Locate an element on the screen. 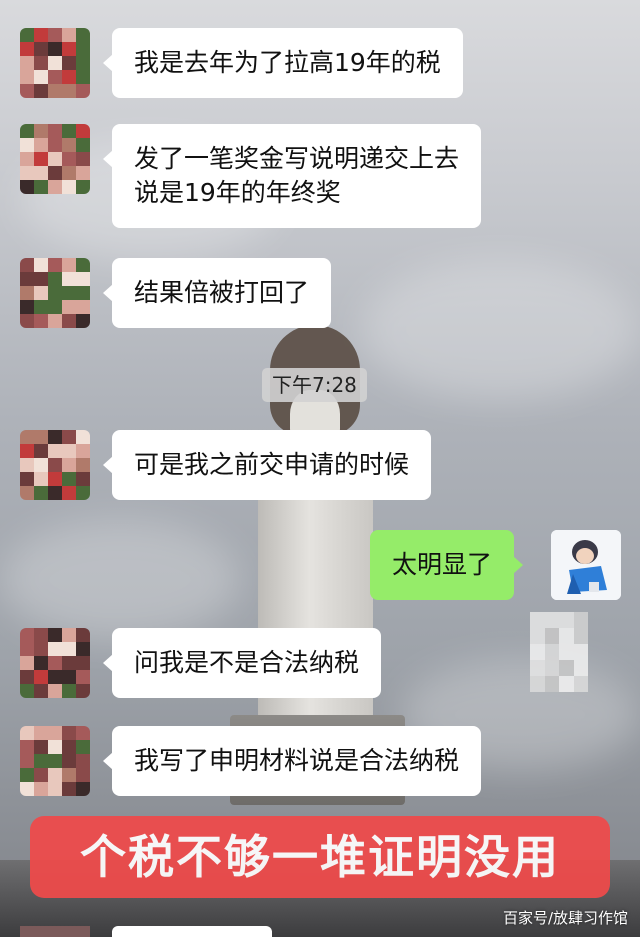 This screenshot has height=937, width=640. message-text: 说是19年的年终奖 is located at coordinates (237, 192).